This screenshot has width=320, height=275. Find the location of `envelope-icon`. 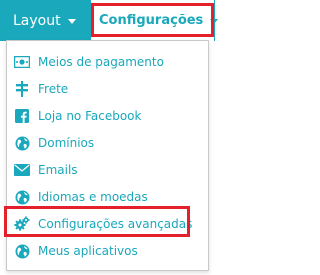

envelope-icon is located at coordinates (22, 170).